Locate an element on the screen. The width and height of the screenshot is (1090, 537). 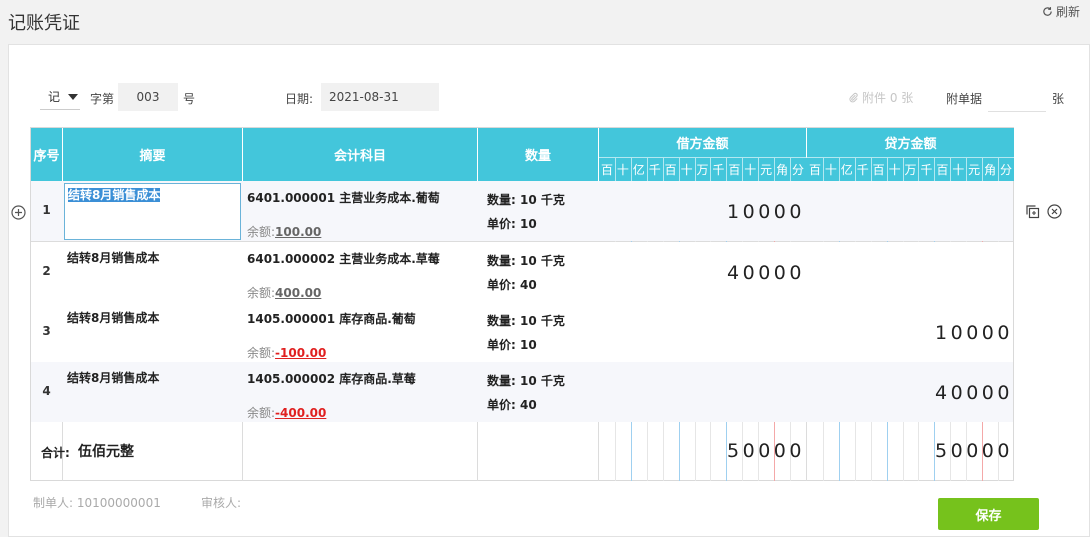
account-name: 6401.000002 主营业务成本.草莓 is located at coordinates (343, 258).